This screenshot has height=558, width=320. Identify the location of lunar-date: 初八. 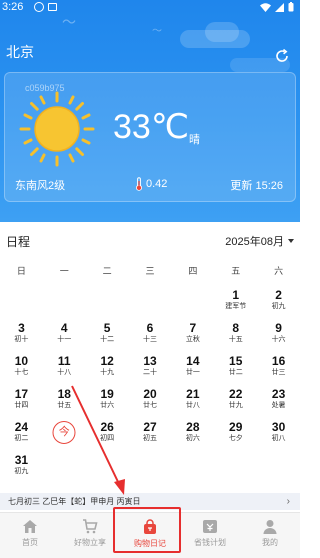
(278, 438).